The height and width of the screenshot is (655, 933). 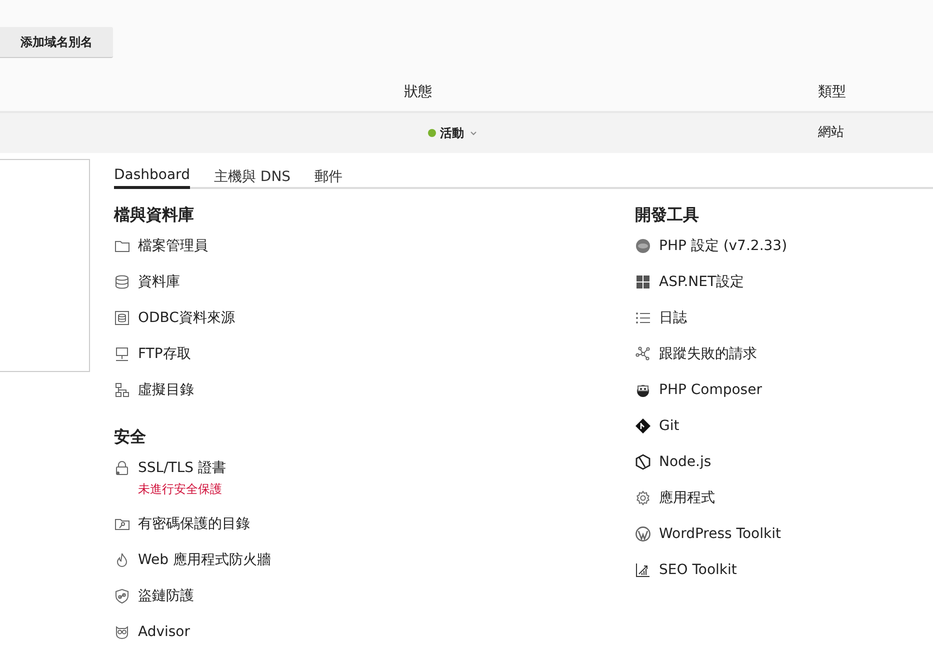 What do you see at coordinates (643, 282) in the screenshot?
I see `windows-icon` at bounding box center [643, 282].